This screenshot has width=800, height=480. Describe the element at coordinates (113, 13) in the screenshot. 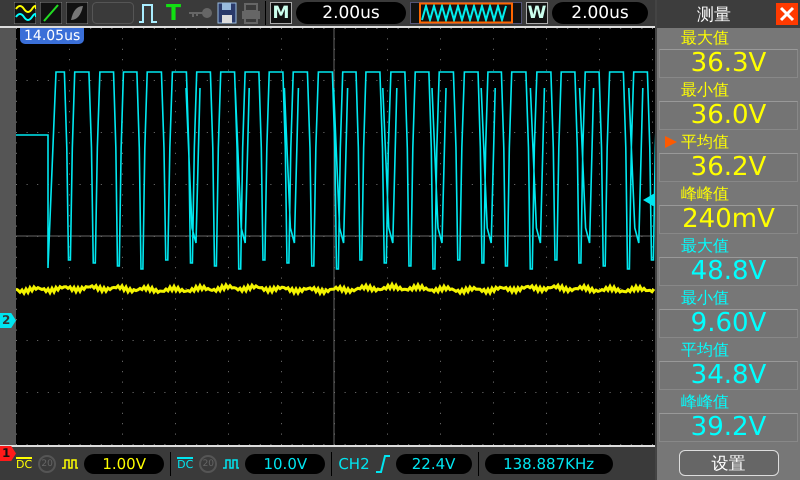

I see `empty-slot-icon` at that location.